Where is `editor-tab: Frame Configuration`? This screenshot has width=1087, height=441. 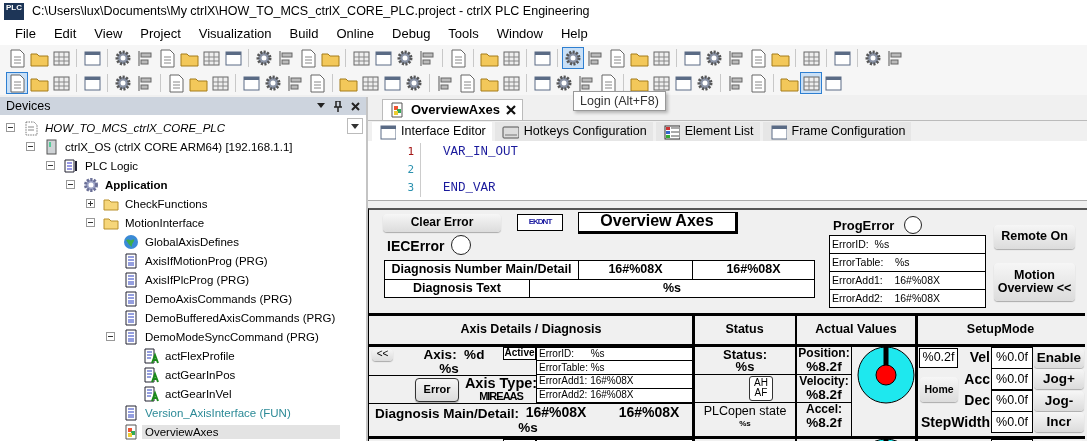 editor-tab: Frame Configuration is located at coordinates (837, 131).